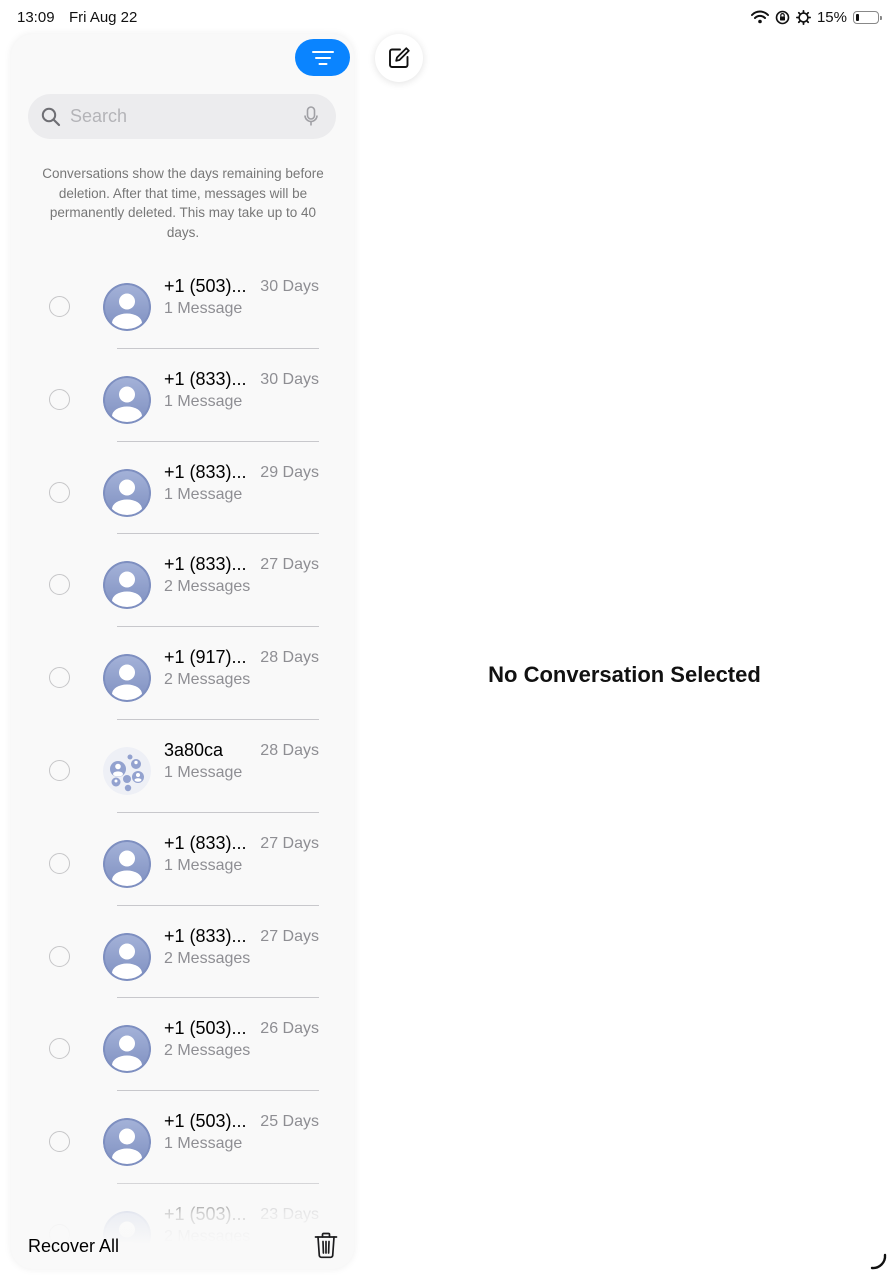 This screenshot has width=895, height=1280. I want to click on loading-spinner-icon, so click(878, 1261).